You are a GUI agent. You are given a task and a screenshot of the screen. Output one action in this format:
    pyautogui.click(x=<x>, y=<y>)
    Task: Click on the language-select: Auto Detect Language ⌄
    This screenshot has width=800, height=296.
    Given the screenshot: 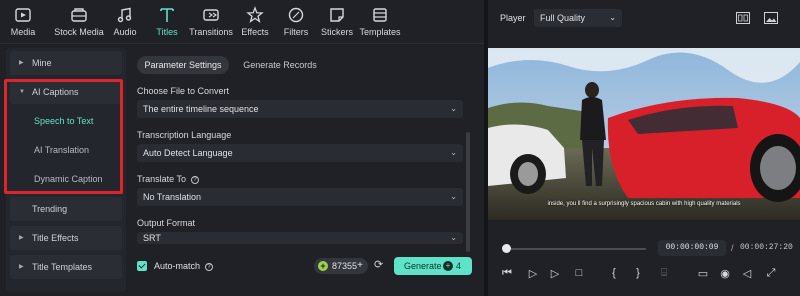 What is the action you would take?
    pyautogui.click(x=300, y=153)
    